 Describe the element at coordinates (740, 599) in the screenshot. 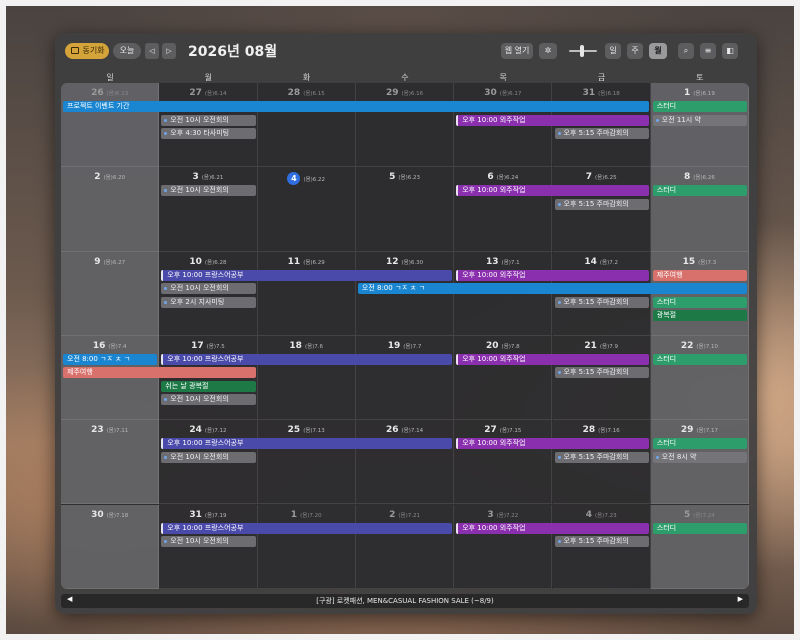

I see `ticker-next-icon: ▶` at that location.